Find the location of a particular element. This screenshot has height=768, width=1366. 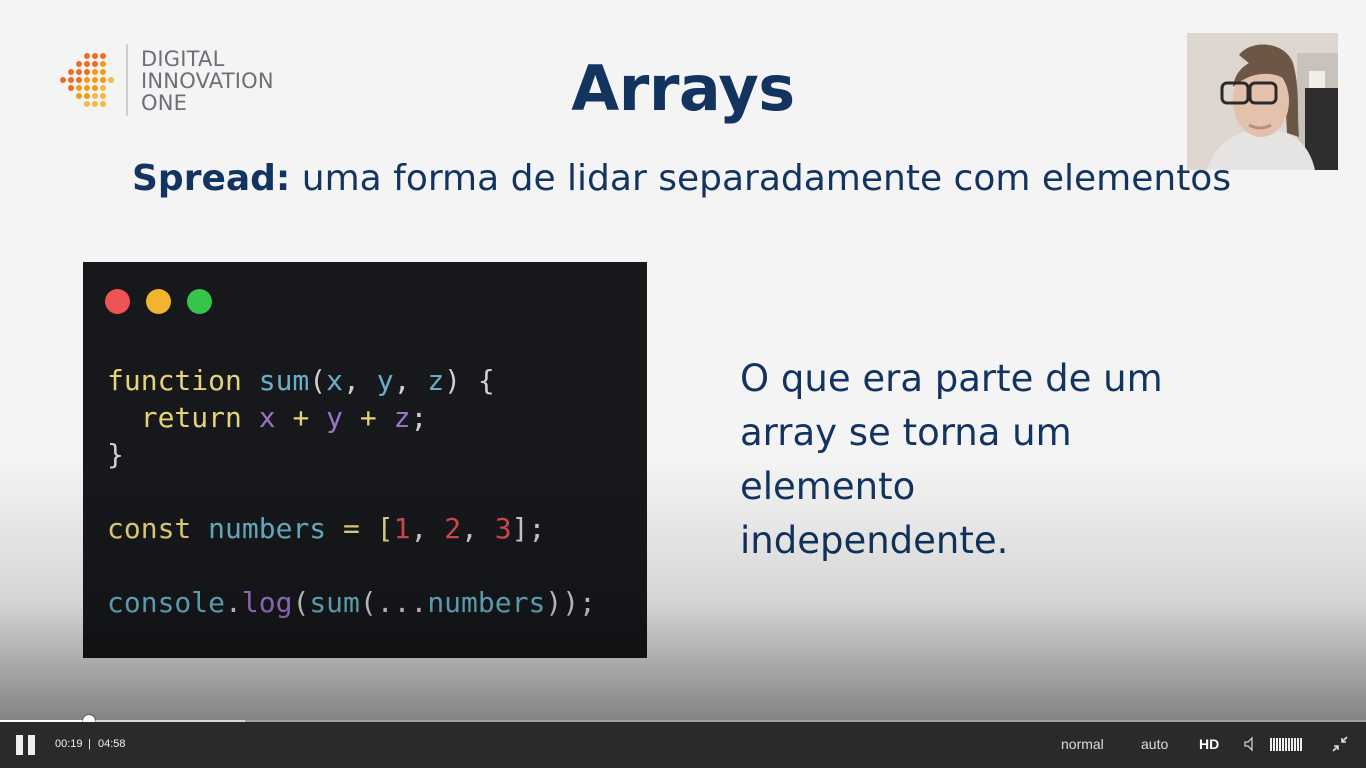

code-line-7: console.log(sum(...numbers)); is located at coordinates (351, 602).